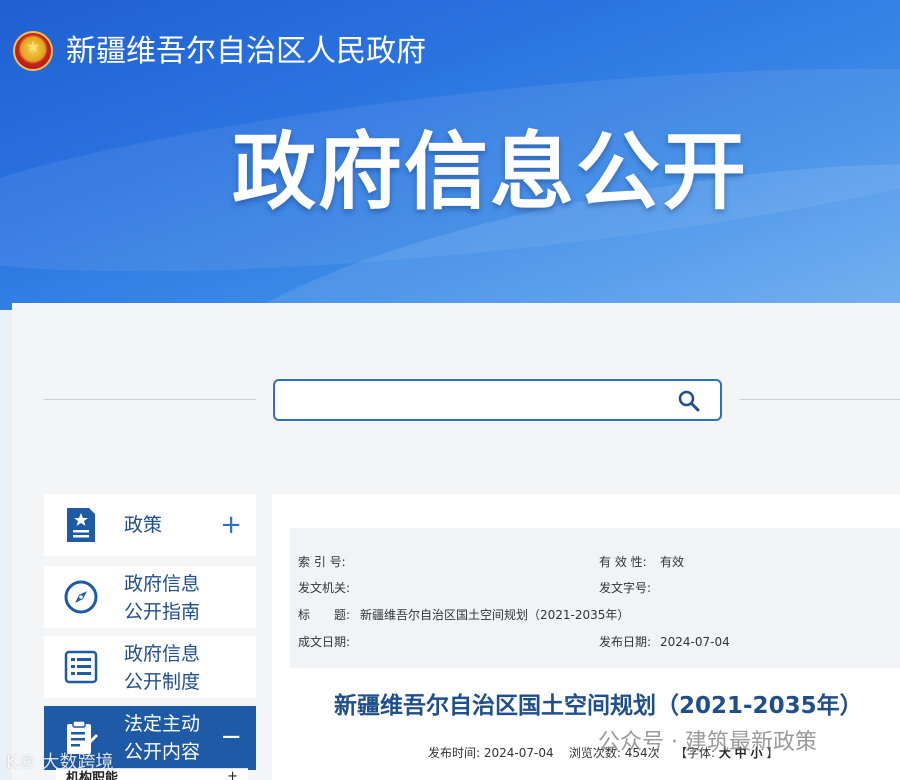 This screenshot has width=900, height=780. What do you see at coordinates (324, 588) in the screenshot?
I see `issuing-authority-label: 发文机关:` at bounding box center [324, 588].